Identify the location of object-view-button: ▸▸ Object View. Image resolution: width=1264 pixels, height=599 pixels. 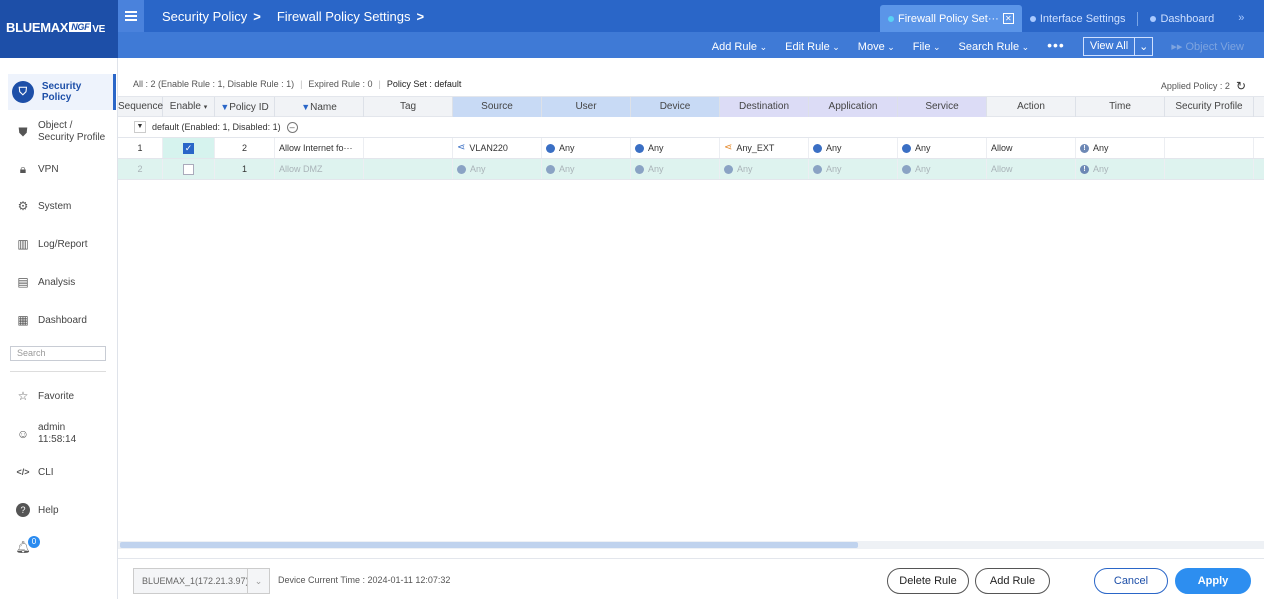
(1207, 46).